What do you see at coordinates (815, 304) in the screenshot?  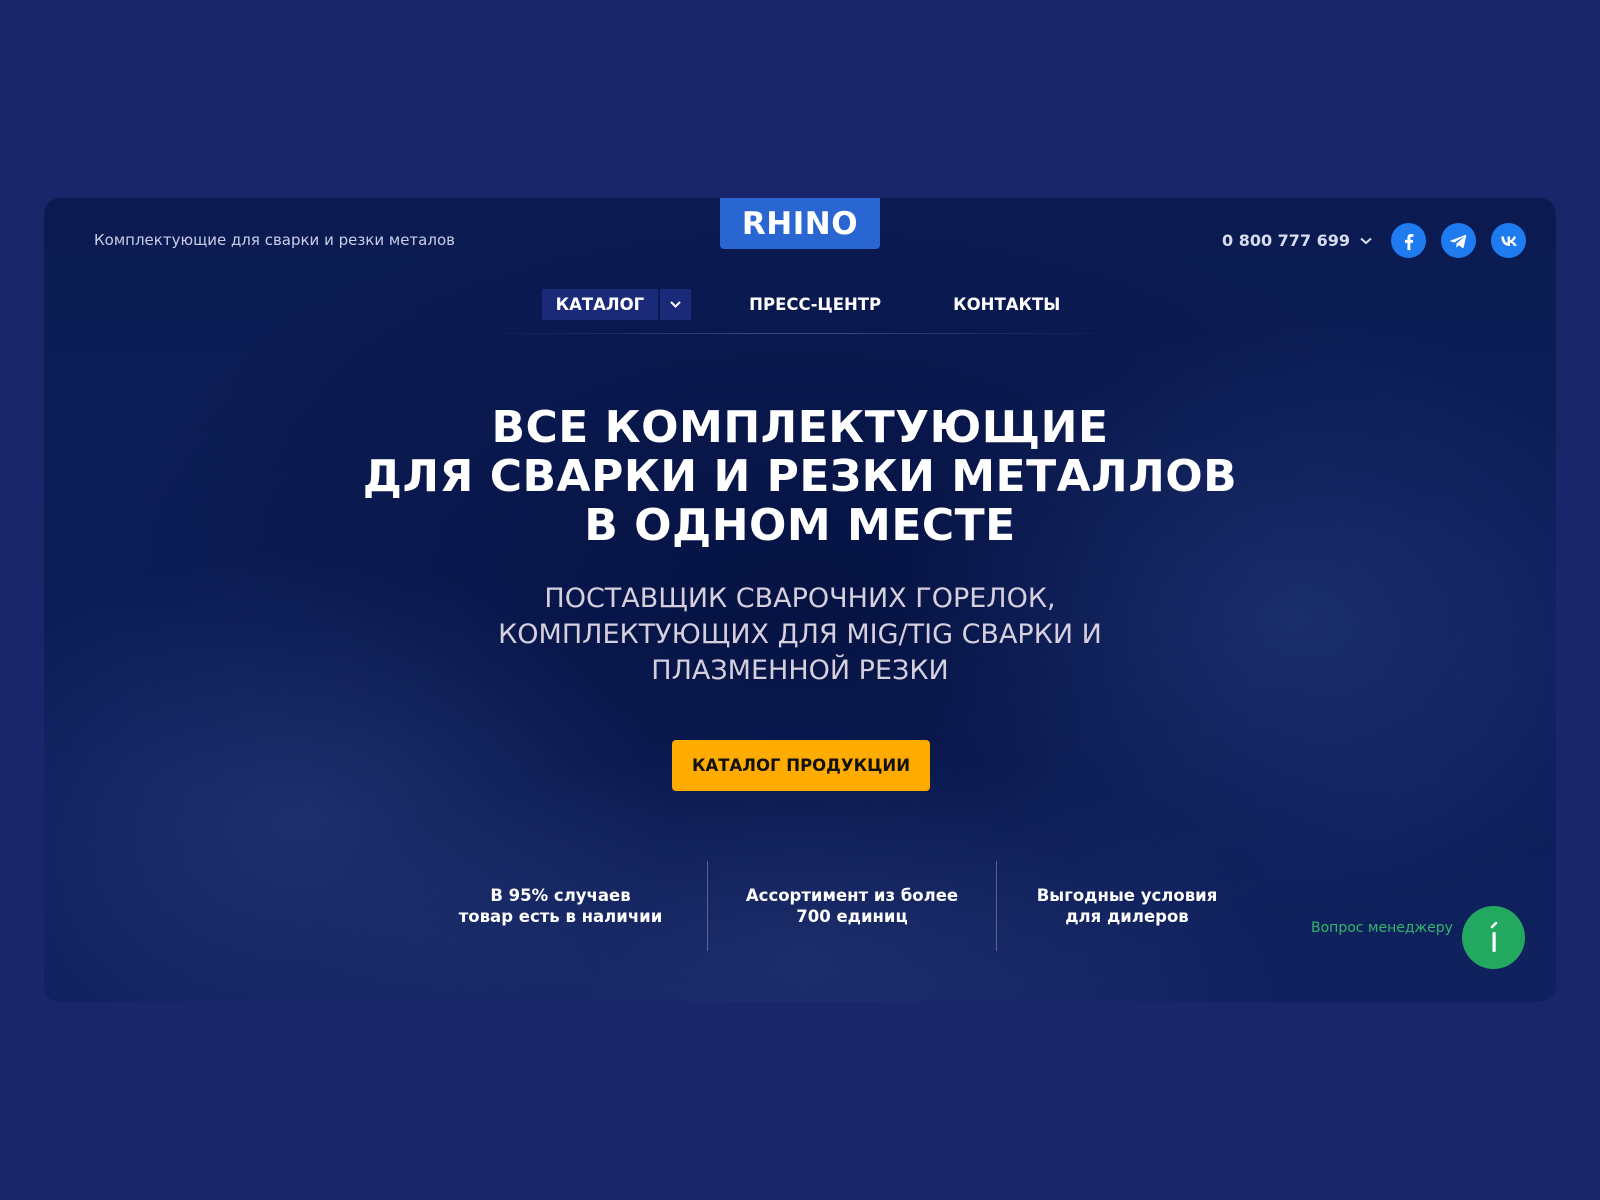 I see `nav-item-press-center: ПРЕСС-ЦЕНТР` at bounding box center [815, 304].